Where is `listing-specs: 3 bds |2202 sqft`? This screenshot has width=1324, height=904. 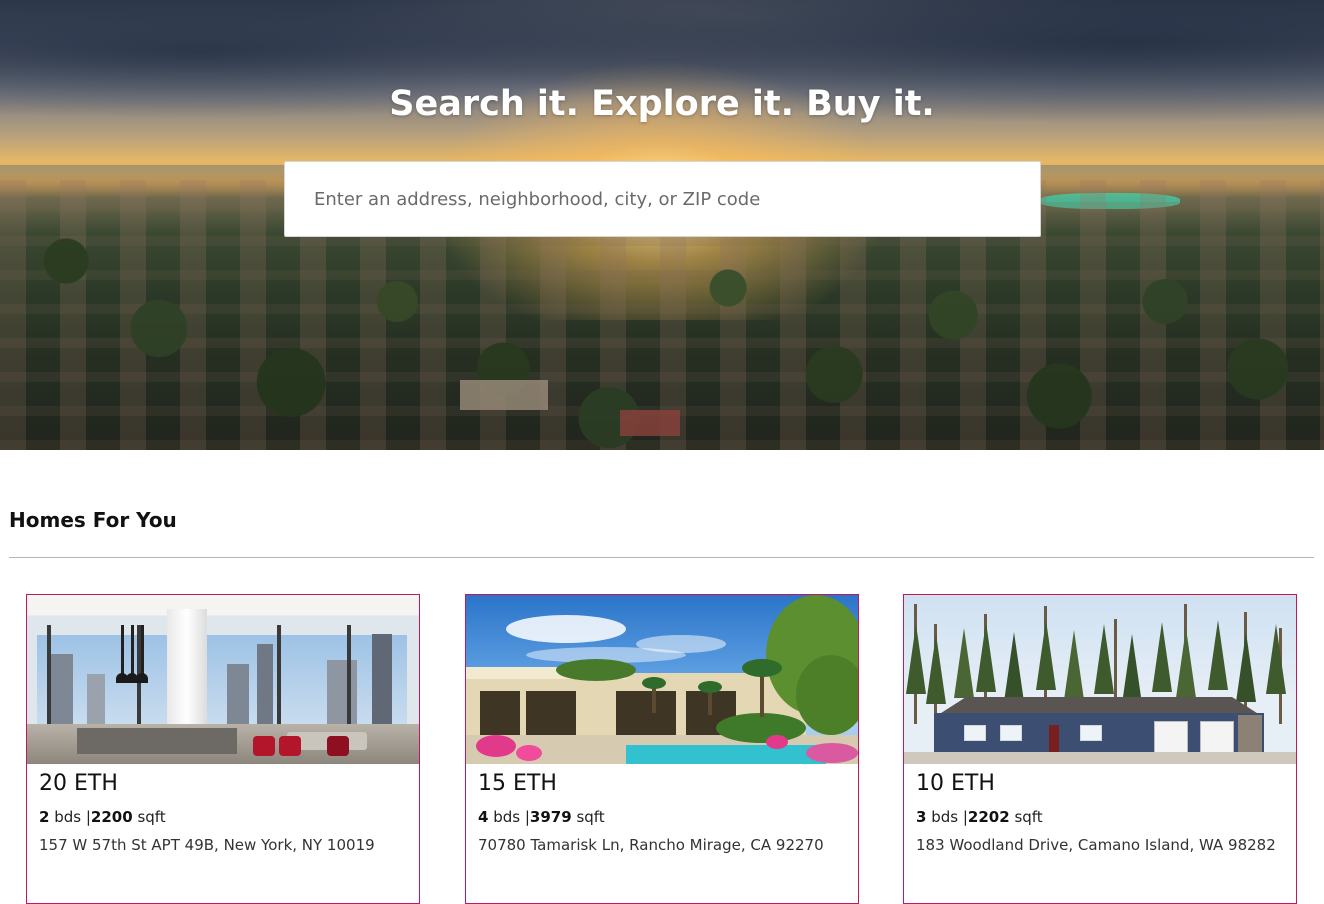
listing-specs: 3 bds |2202 sqft is located at coordinates (979, 817).